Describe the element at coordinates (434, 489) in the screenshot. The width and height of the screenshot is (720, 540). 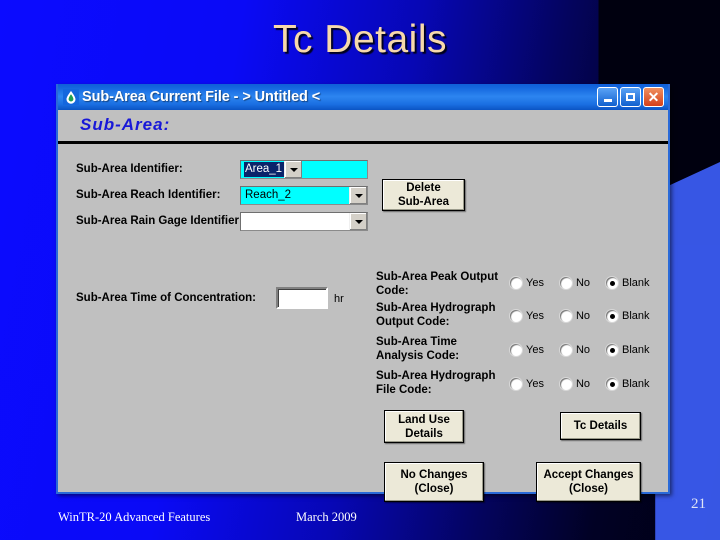
I see `no-changes-line2: (Close)` at that location.